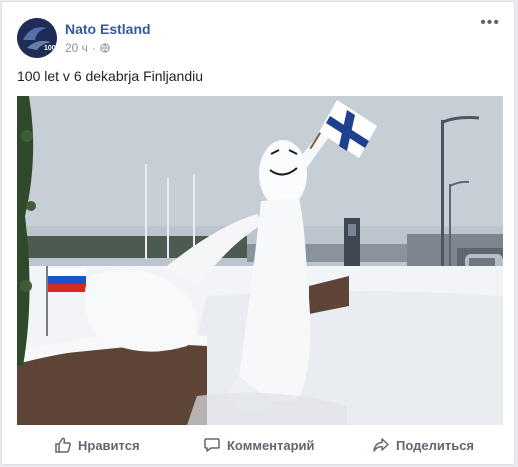 This screenshot has width=518, height=467. Describe the element at coordinates (212, 445) in the screenshot. I see `comment-icon` at that location.